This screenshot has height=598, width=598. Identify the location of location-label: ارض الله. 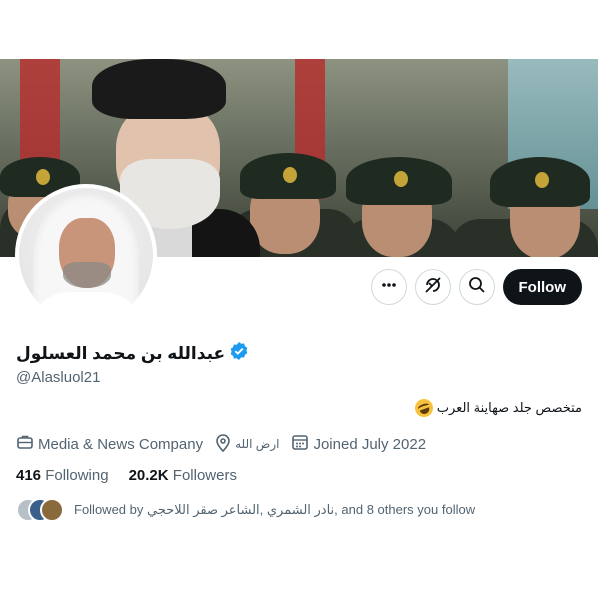
(257, 444).